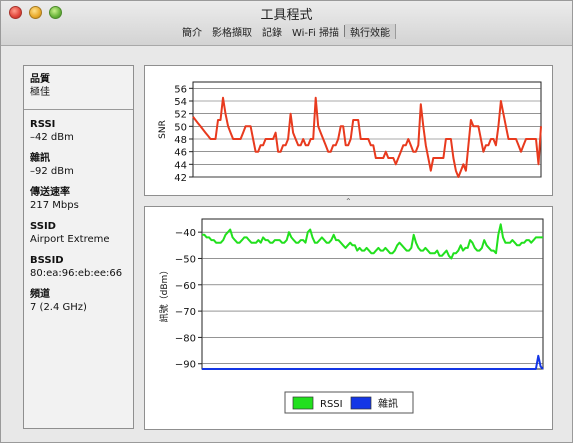 Image resolution: width=573 pixels, height=443 pixels. I want to click on stat-value: 7 (2.4 GHz), so click(58, 307).